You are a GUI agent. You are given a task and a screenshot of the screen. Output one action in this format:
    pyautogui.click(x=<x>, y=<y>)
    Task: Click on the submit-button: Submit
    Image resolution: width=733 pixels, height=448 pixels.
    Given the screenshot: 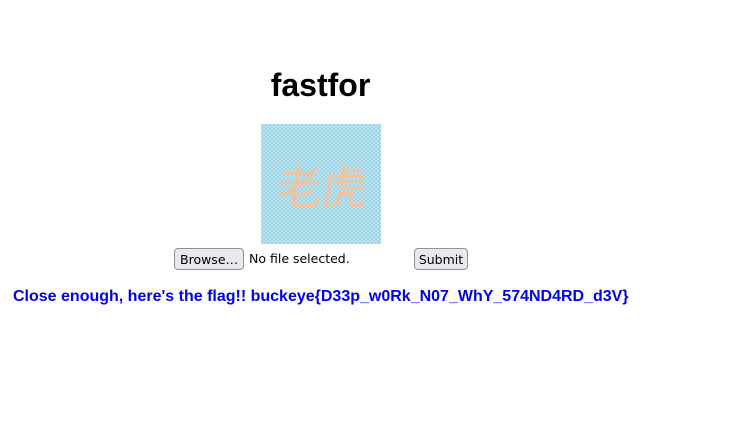 What is the action you would take?
    pyautogui.click(x=441, y=259)
    